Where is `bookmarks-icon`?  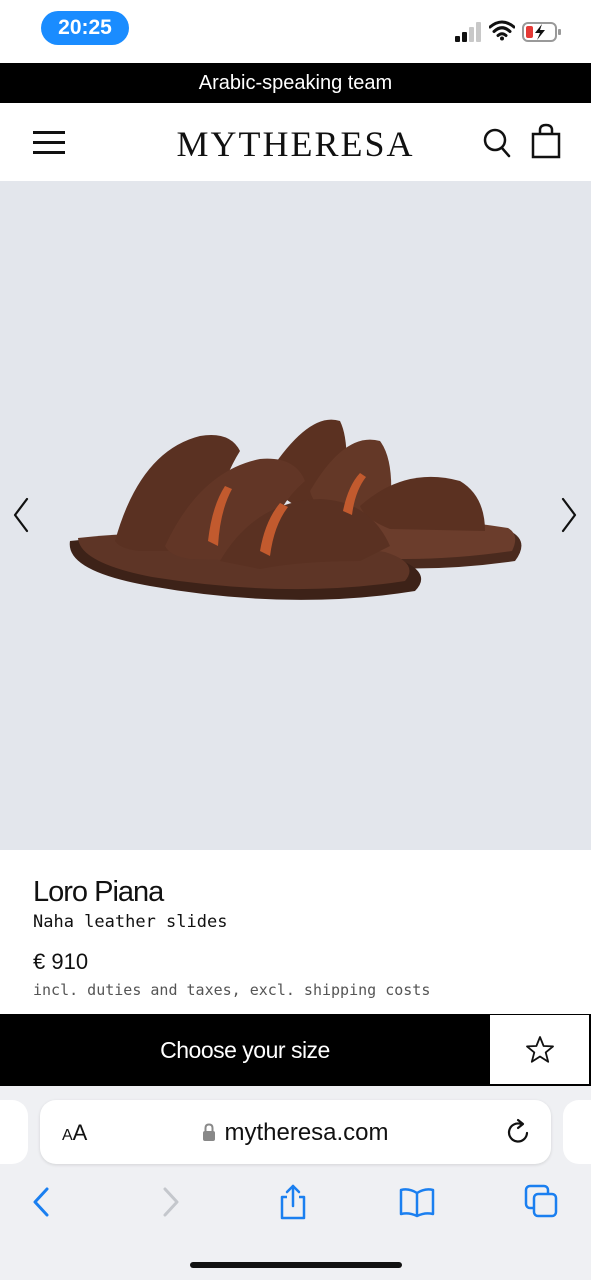
bookmarks-icon is located at coordinates (417, 1202).